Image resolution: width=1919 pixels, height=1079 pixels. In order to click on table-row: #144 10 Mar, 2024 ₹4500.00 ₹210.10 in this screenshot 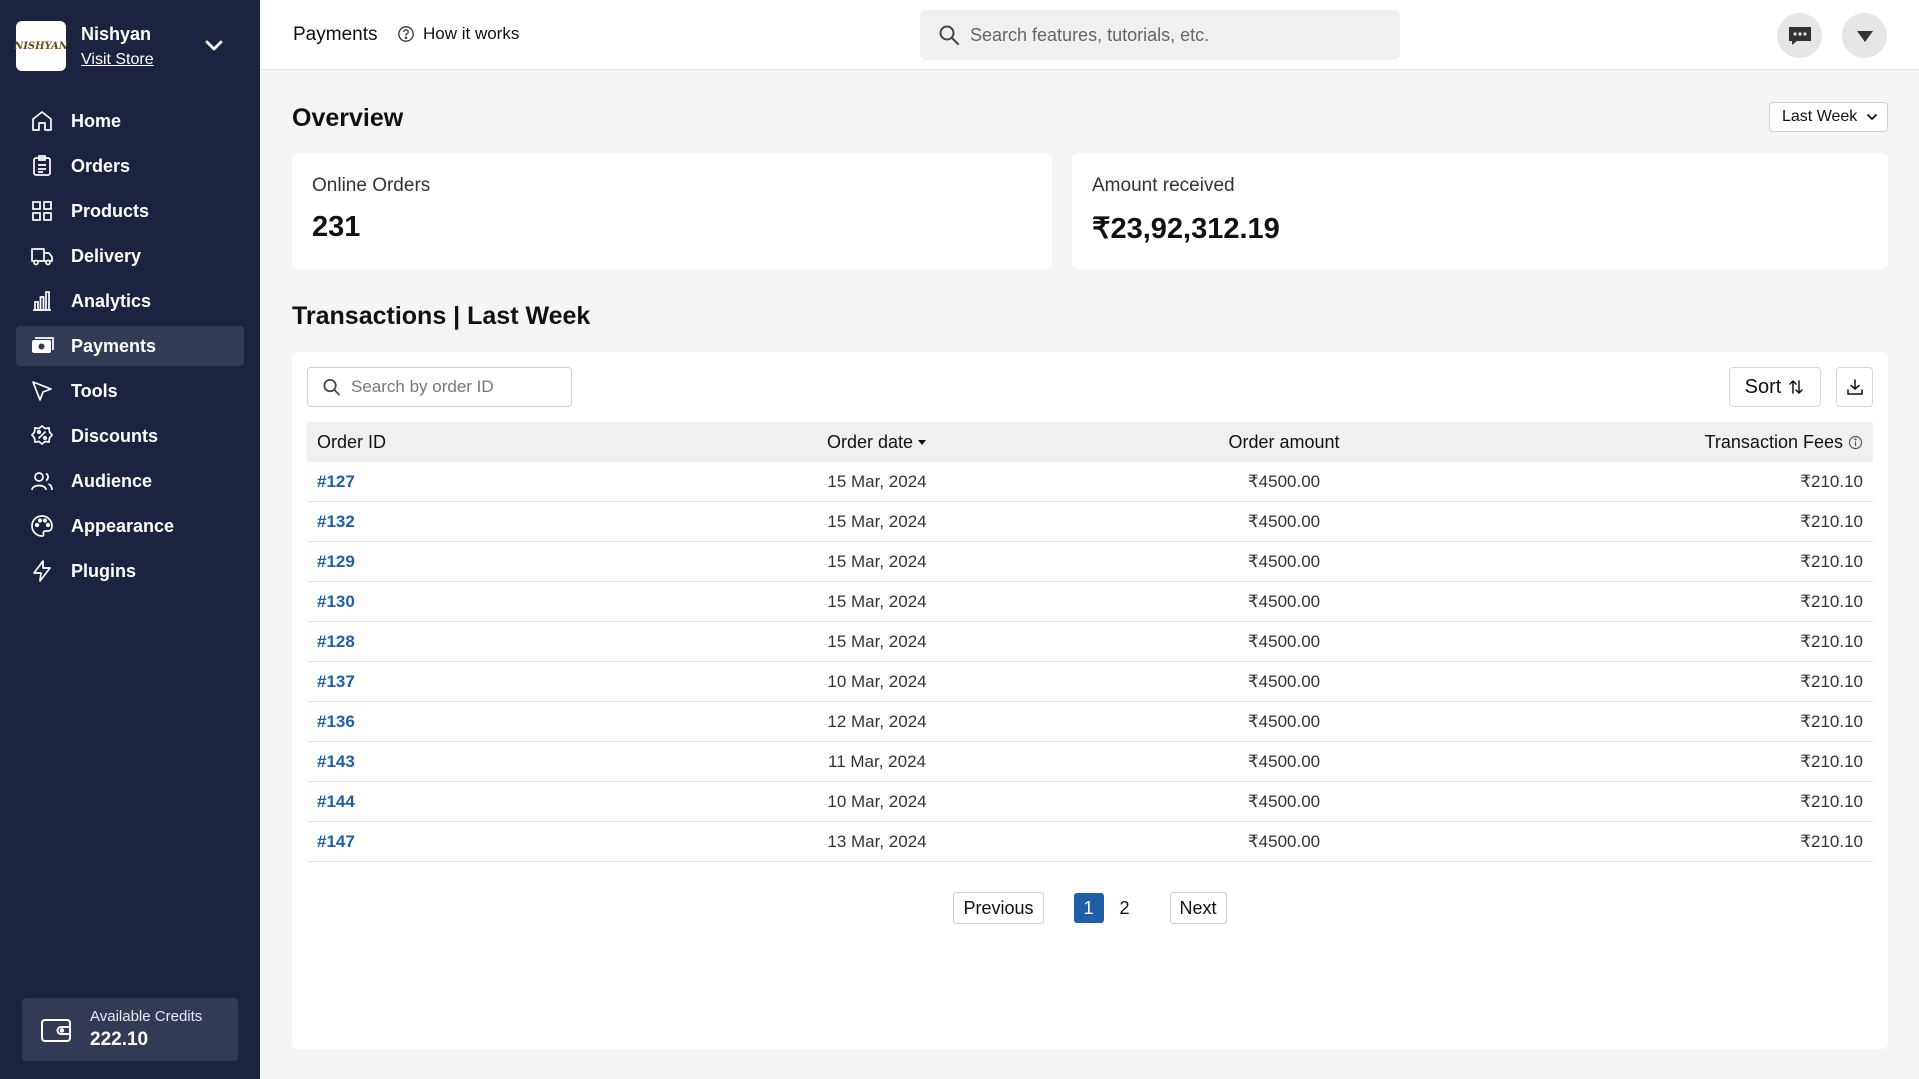, I will do `click(1090, 802)`.